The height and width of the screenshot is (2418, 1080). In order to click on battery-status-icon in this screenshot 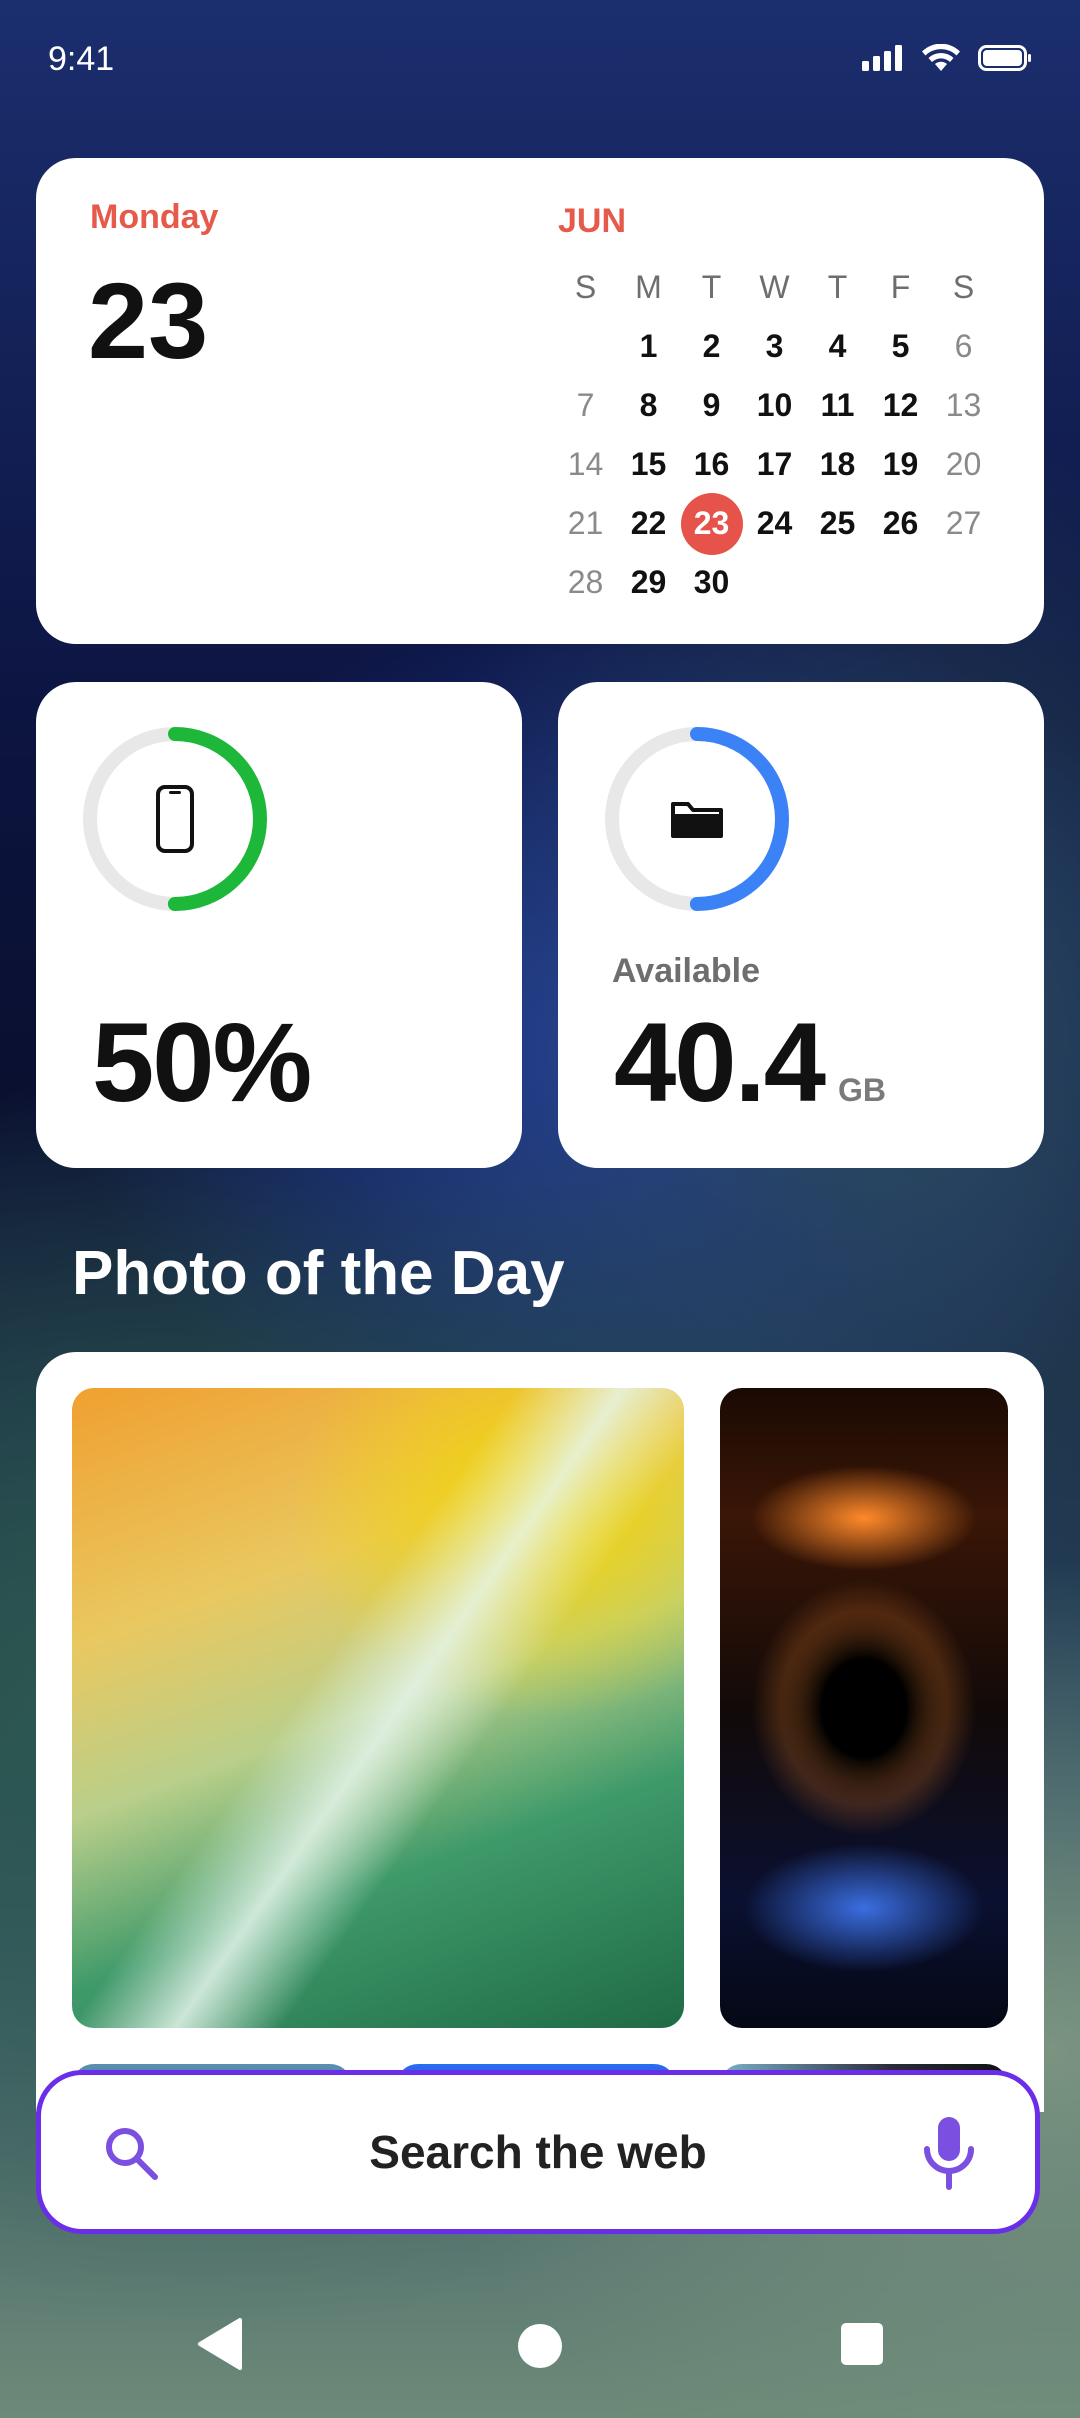, I will do `click(1004, 58)`.